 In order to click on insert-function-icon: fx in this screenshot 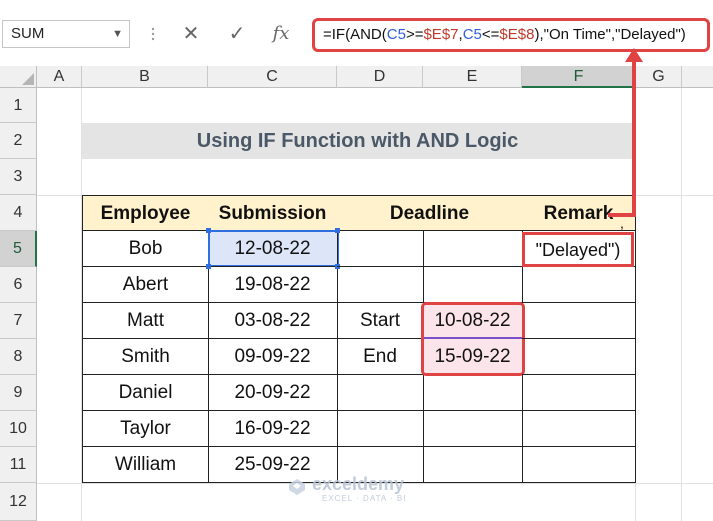, I will do `click(281, 34)`.